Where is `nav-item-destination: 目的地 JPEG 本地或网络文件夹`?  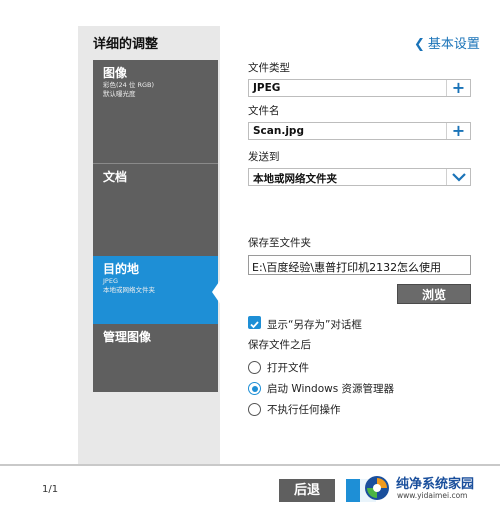
nav-item-destination: 目的地 JPEG 本地或网络文件夹 is located at coordinates (155, 290).